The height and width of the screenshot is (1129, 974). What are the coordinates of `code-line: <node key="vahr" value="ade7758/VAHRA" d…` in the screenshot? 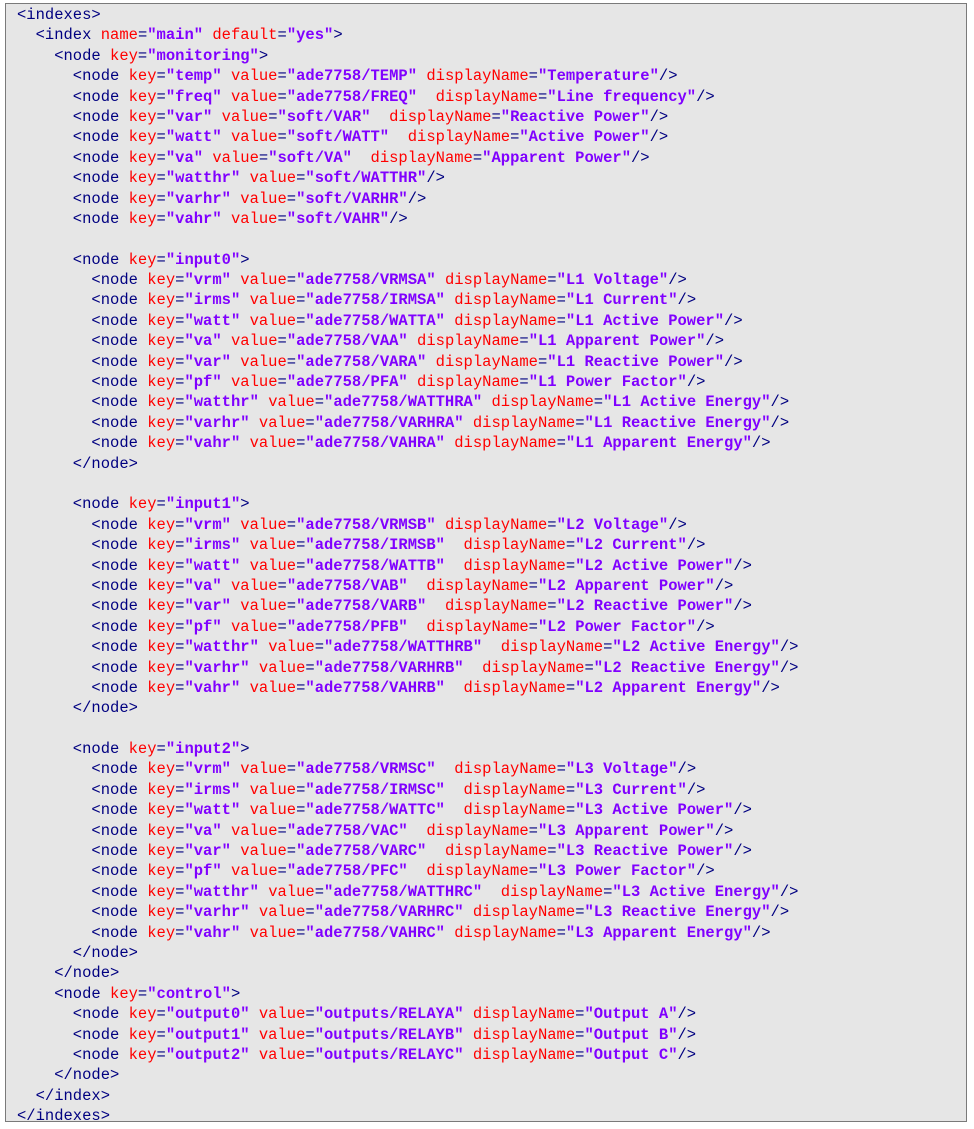 It's located at (394, 443).